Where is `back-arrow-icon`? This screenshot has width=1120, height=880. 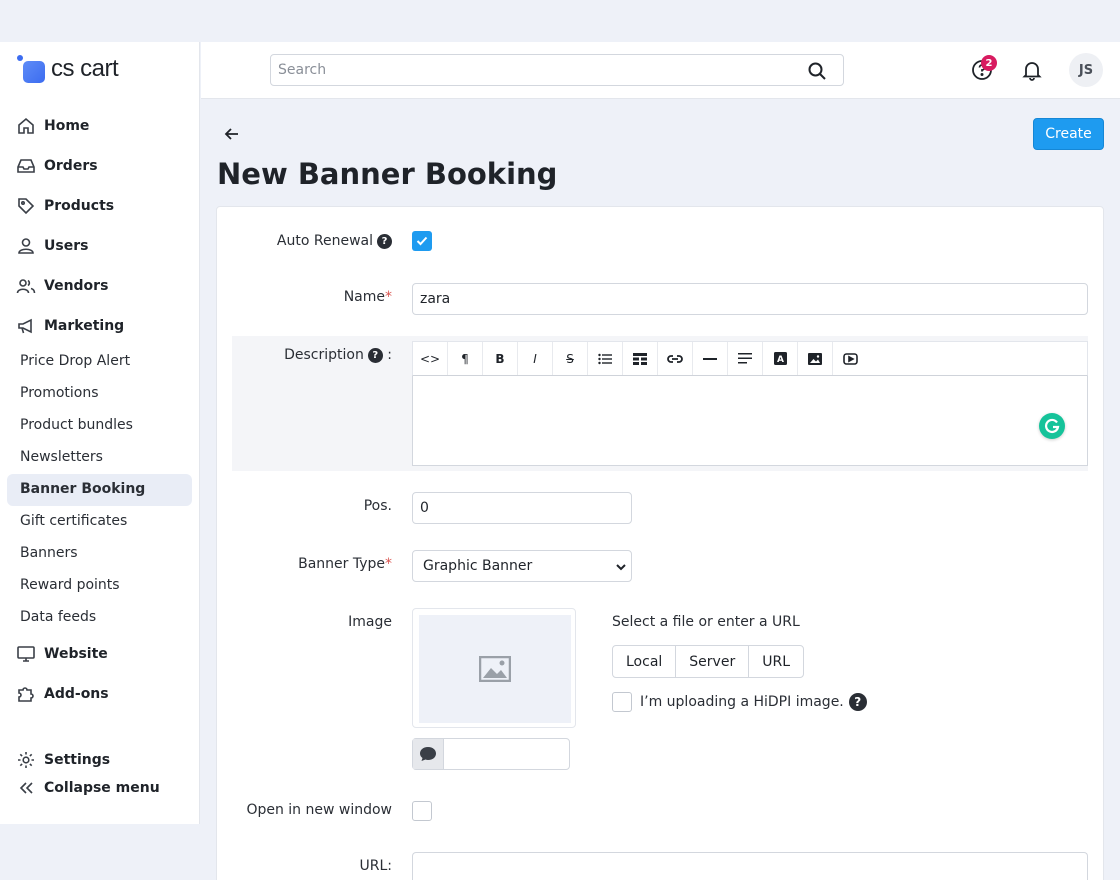
back-arrow-icon is located at coordinates (232, 134).